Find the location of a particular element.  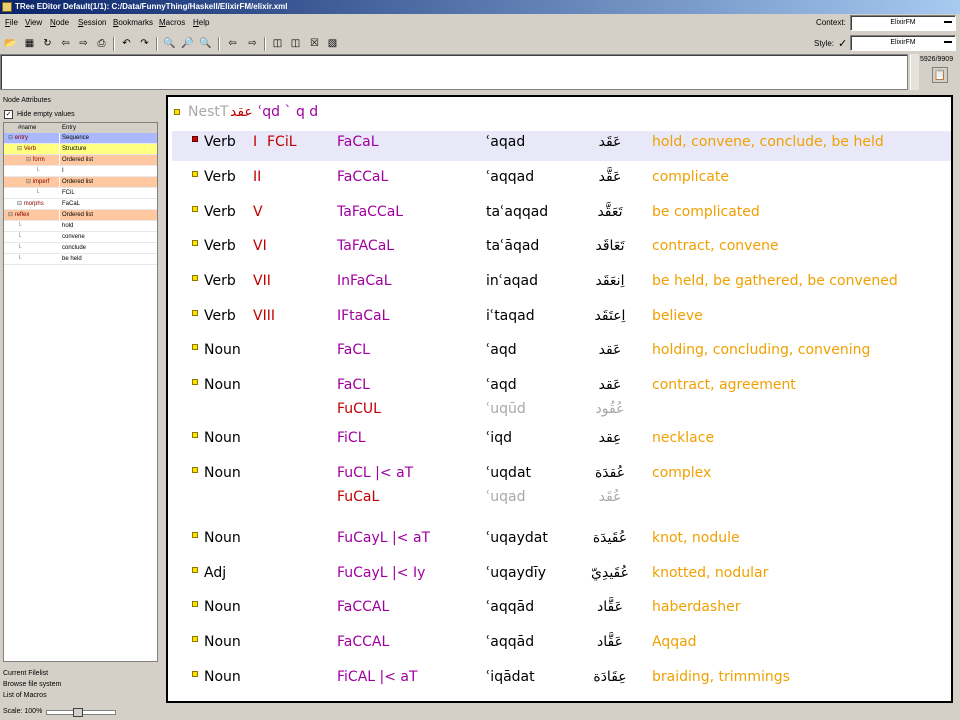

browse-file-system-item: Browse file system is located at coordinates (81, 684).